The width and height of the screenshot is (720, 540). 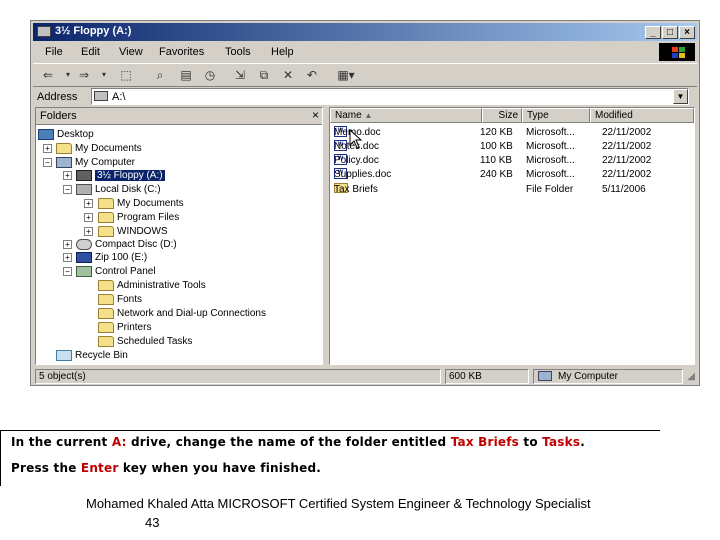 What do you see at coordinates (186, 75) in the screenshot?
I see `folders-icon: ▤` at bounding box center [186, 75].